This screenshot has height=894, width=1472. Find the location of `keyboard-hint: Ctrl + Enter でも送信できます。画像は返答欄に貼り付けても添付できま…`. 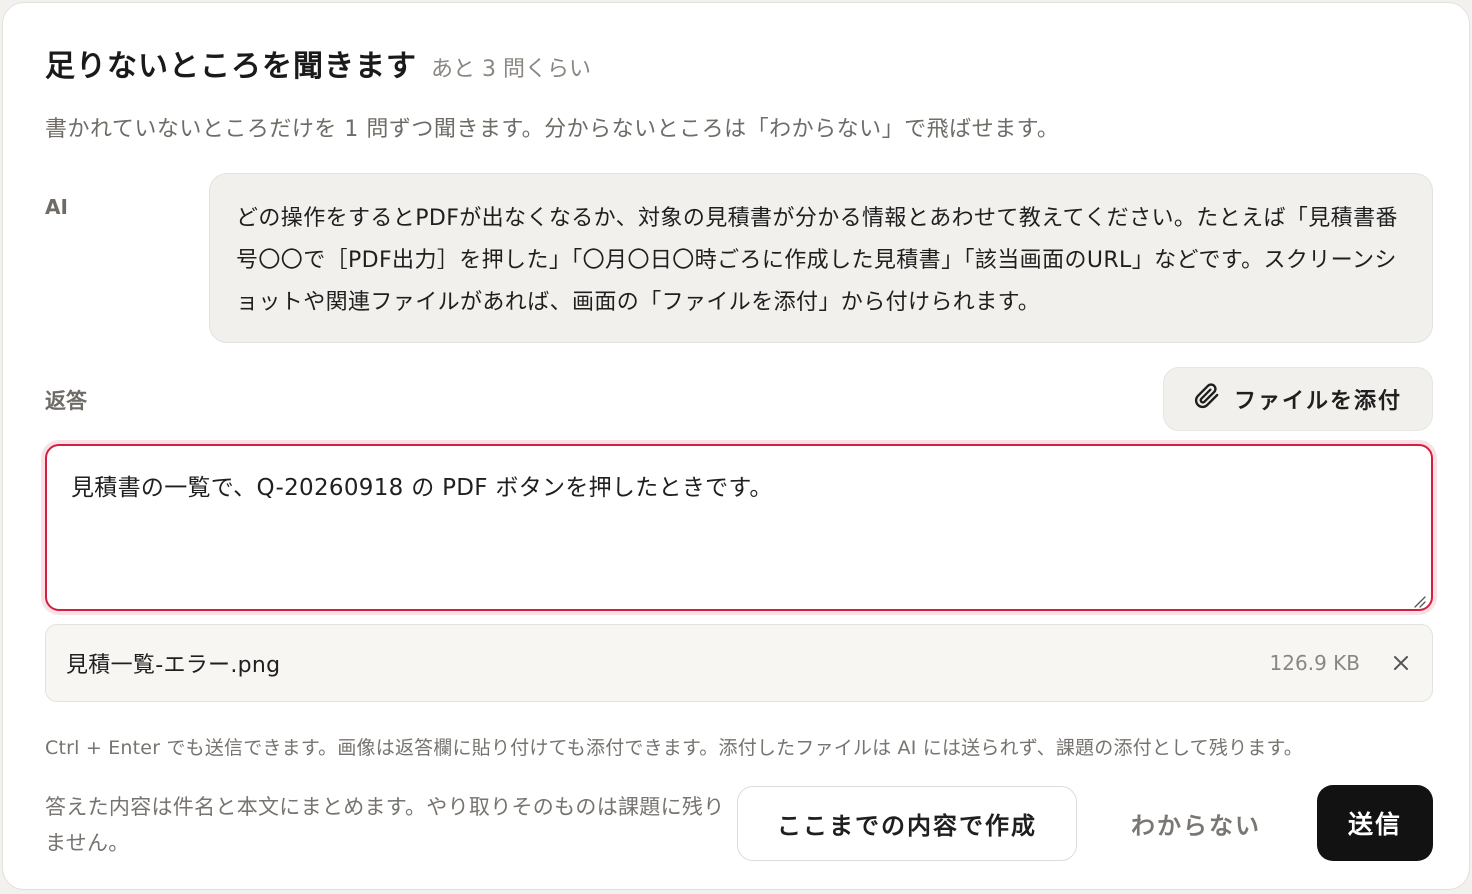

keyboard-hint: Ctrl + Enter でも送信できます。画像は返答欄に貼り付けても添付できま… is located at coordinates (674, 748).